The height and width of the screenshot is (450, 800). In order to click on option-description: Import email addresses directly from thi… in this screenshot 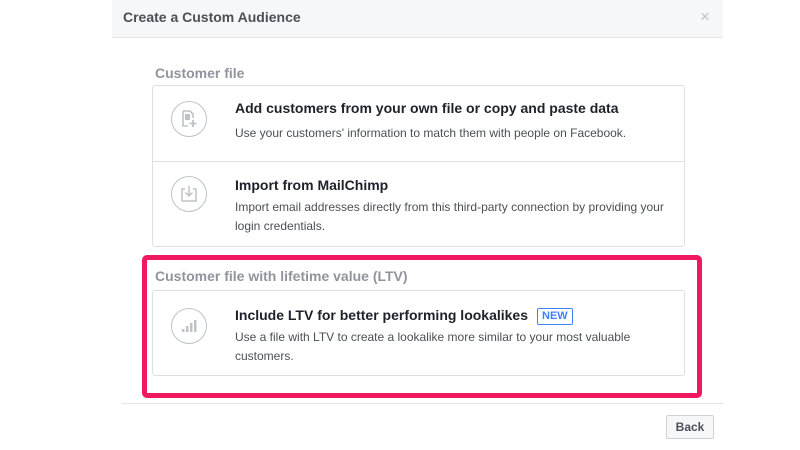, I will do `click(449, 216)`.